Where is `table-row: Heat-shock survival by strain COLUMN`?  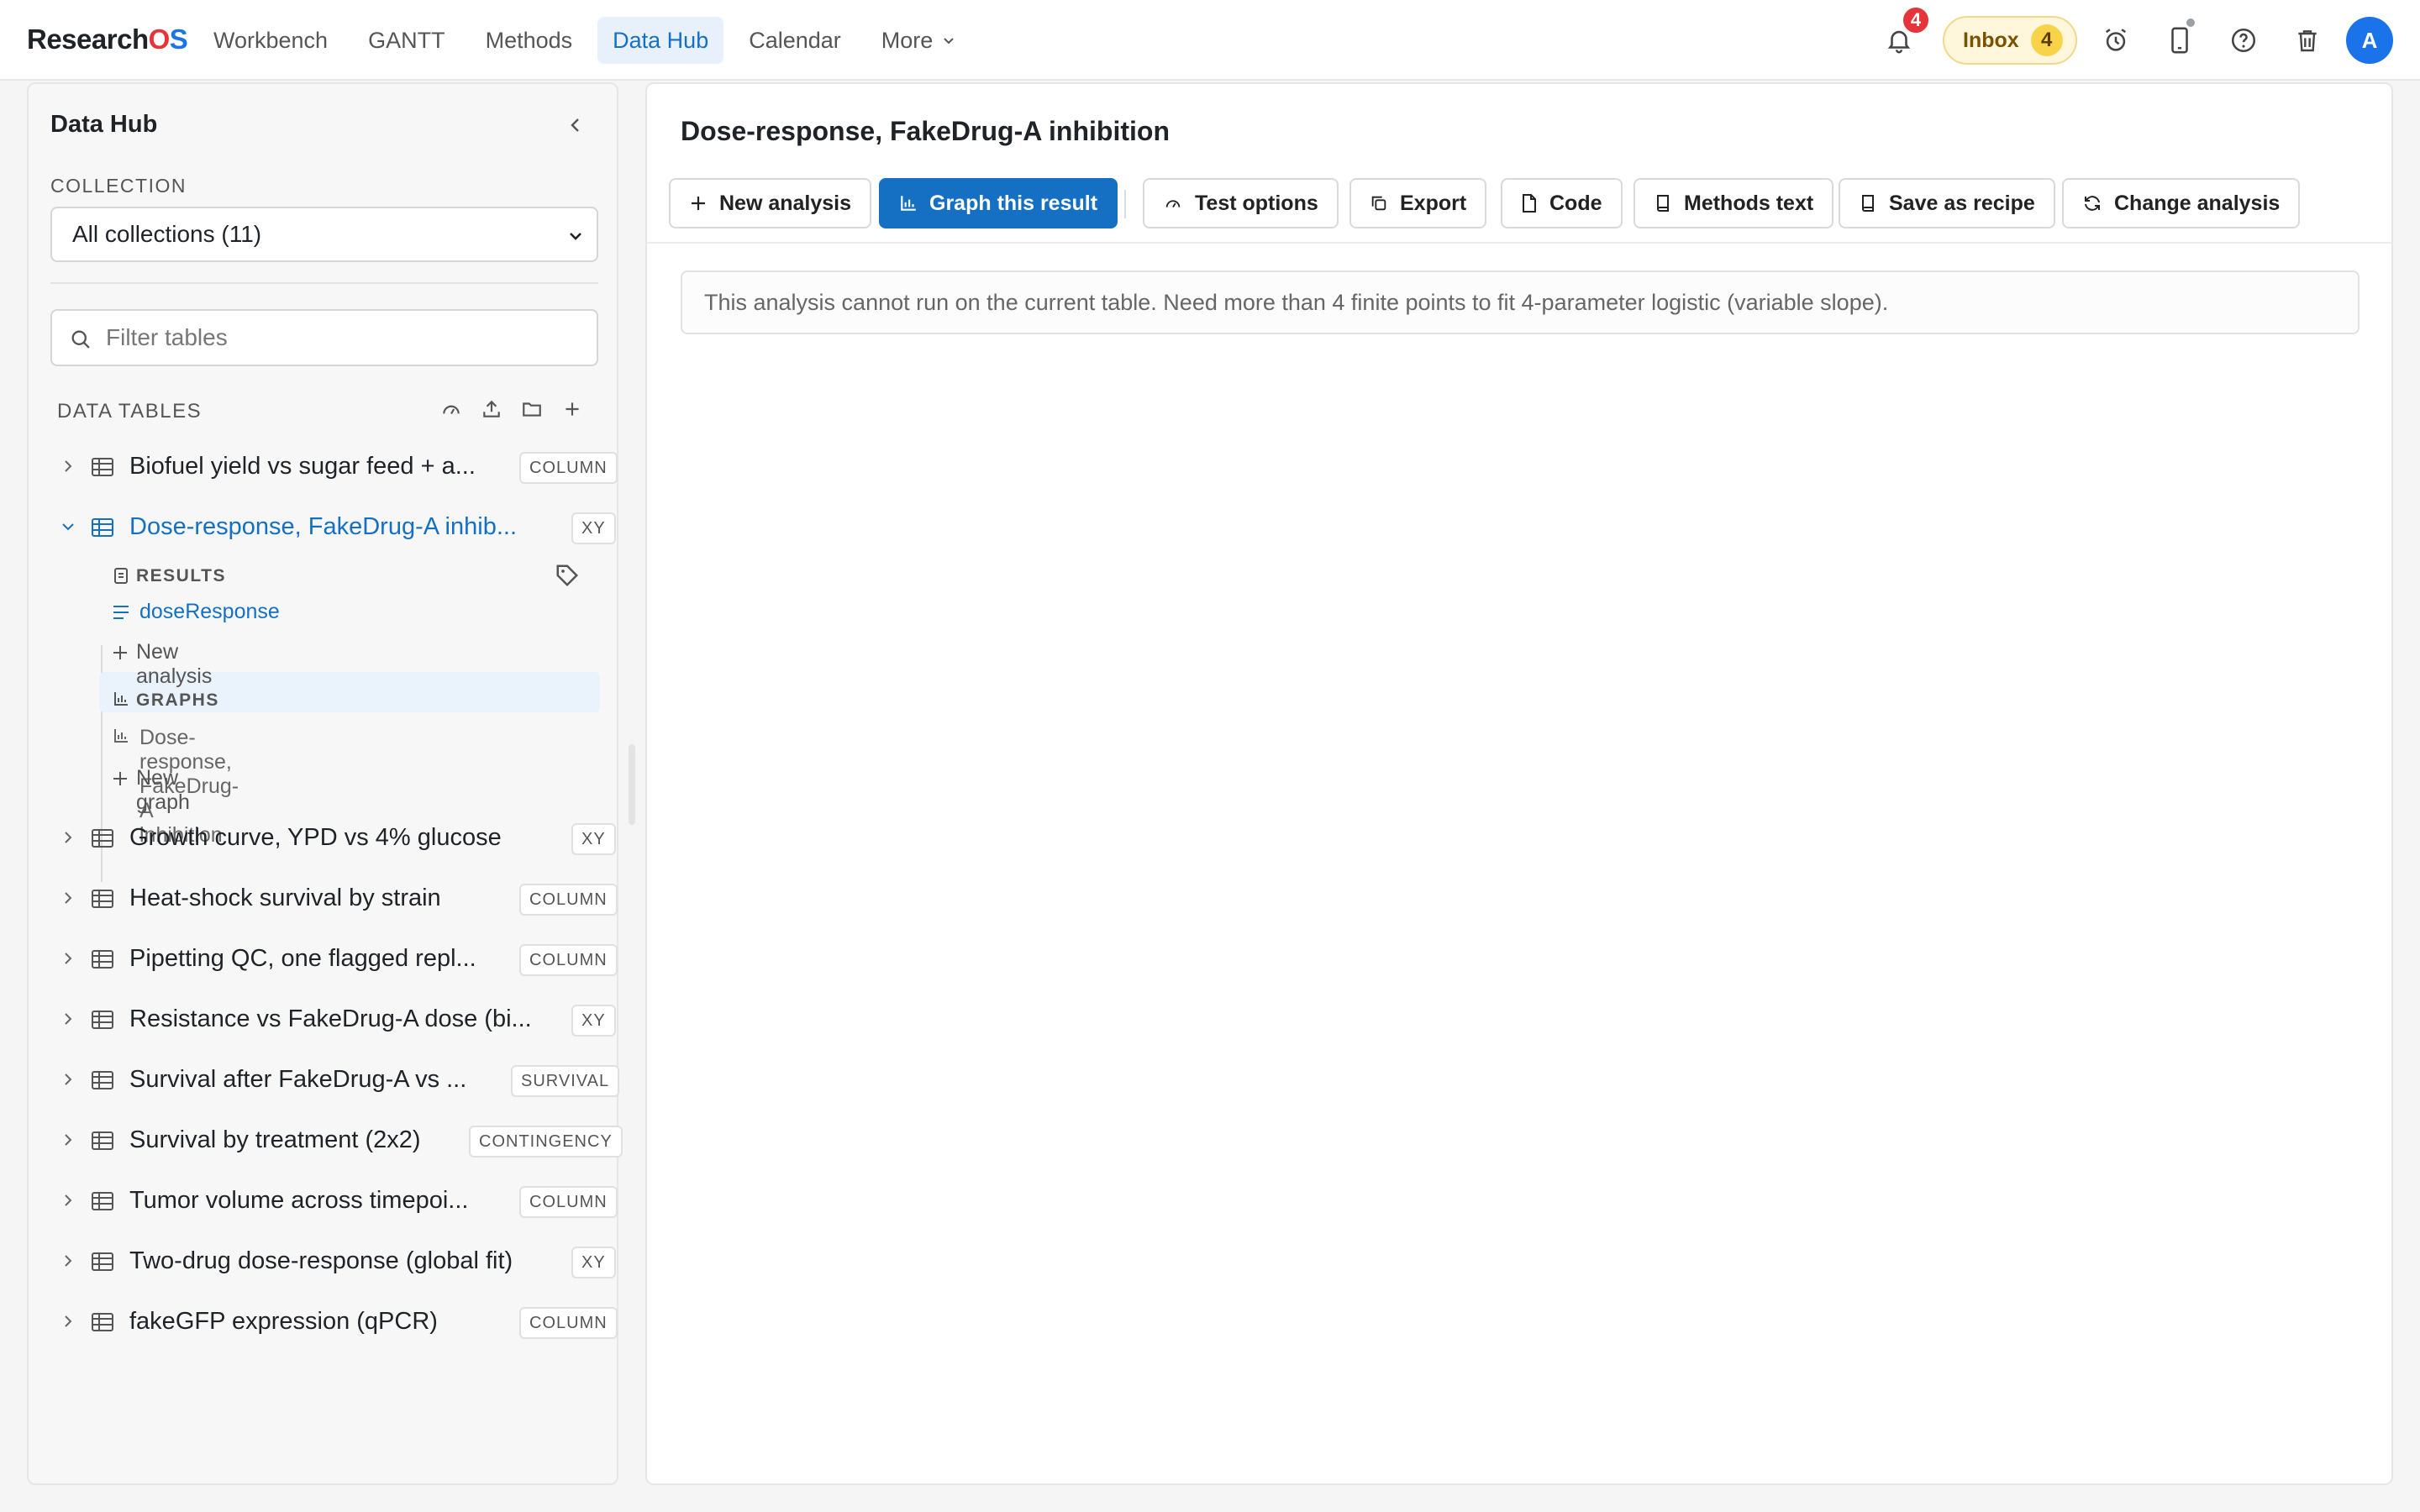 table-row: Heat-shock survival by strain COLUMN is located at coordinates (331, 899).